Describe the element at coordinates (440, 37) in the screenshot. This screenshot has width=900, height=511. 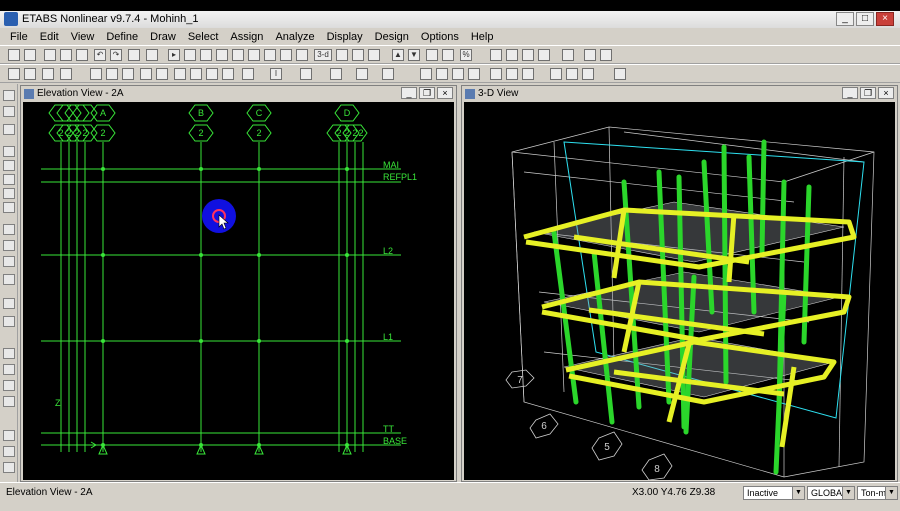
I see `menu-options: Options` at that location.